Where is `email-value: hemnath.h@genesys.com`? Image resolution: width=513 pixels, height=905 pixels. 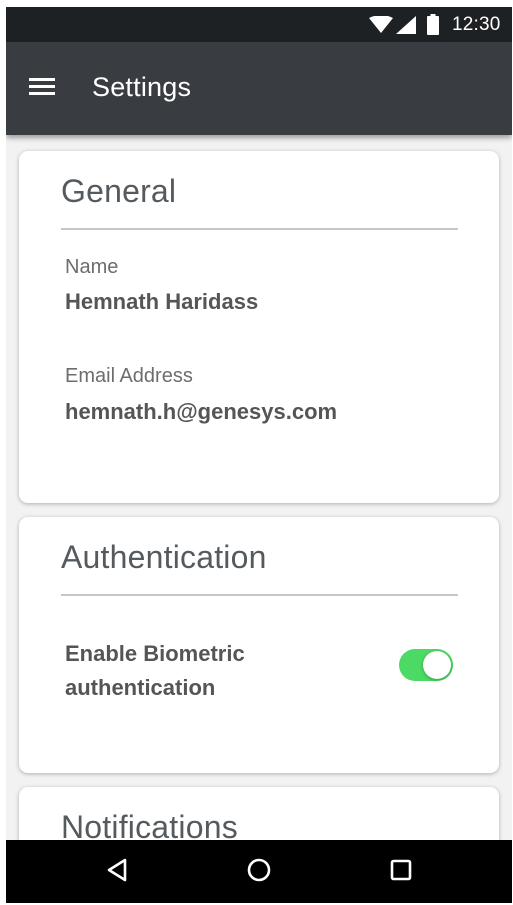 email-value: hemnath.h@genesys.com is located at coordinates (201, 411).